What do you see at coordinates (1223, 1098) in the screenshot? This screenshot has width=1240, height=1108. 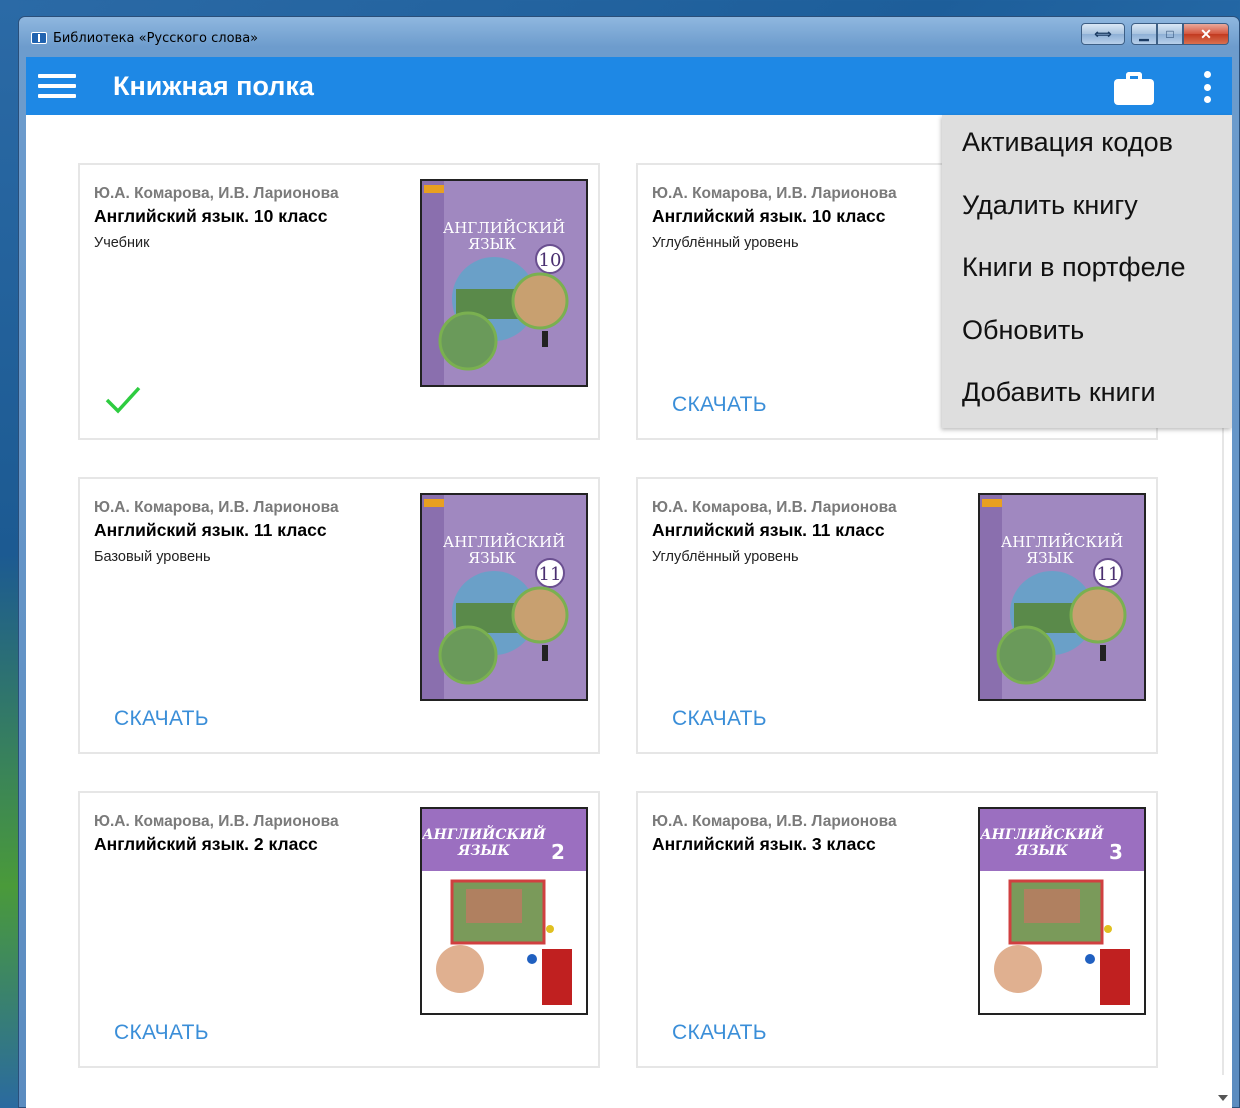 I see `scroll-down-arrow-icon` at bounding box center [1223, 1098].